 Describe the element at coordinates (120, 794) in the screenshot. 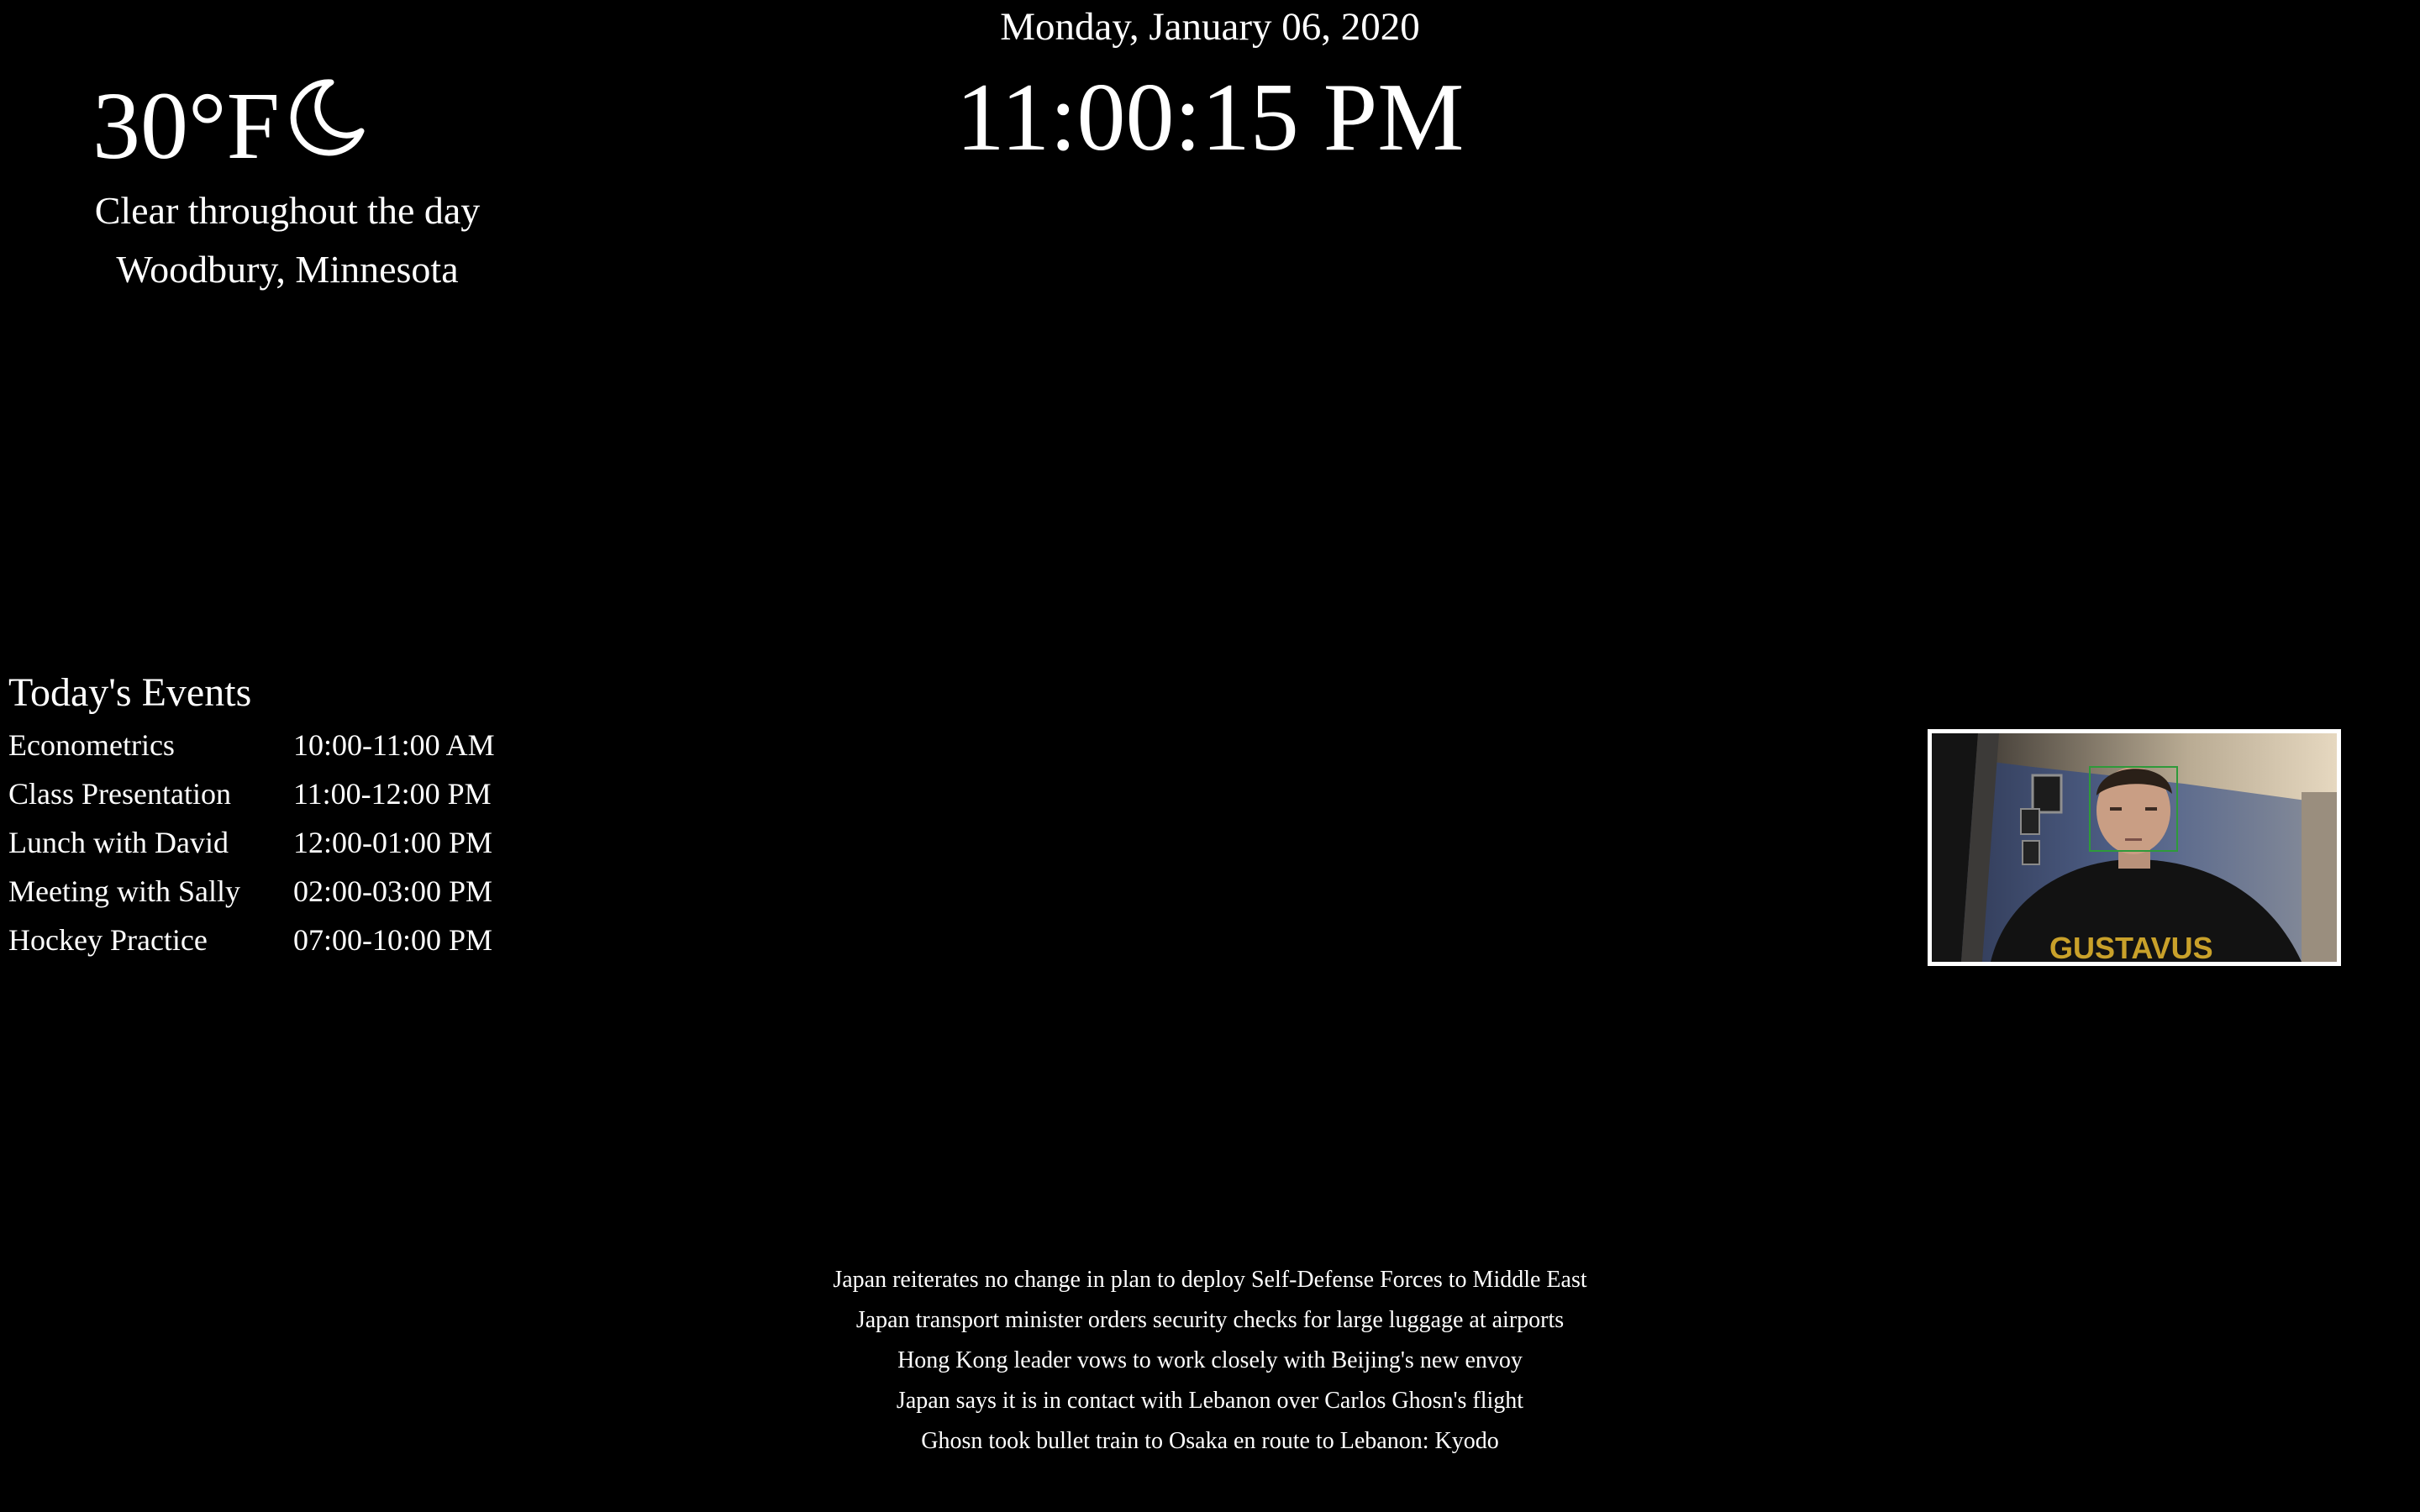

I see `event-name: Class Presentation` at that location.